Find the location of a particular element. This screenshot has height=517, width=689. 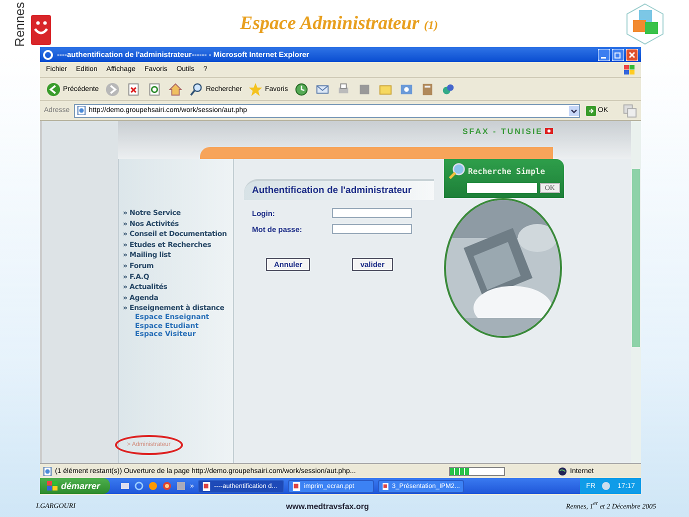

close-icon is located at coordinates (632, 54).